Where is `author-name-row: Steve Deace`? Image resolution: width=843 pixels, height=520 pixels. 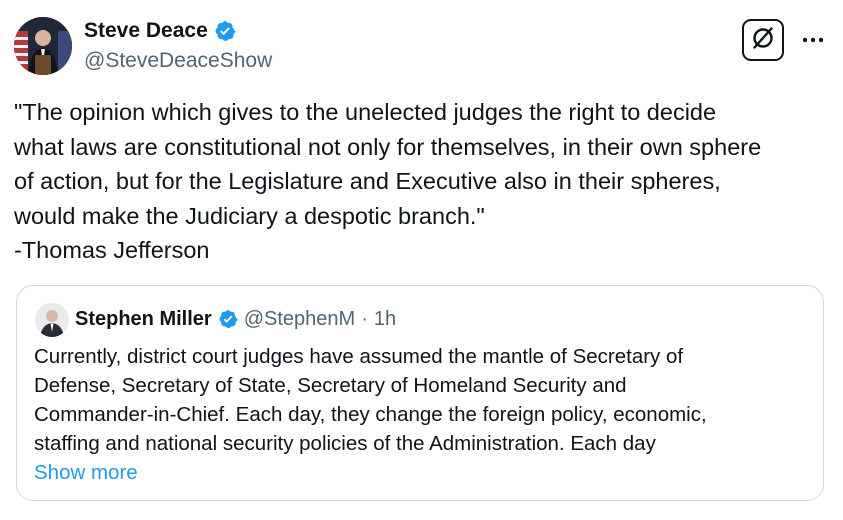 author-name-row: Steve Deace is located at coordinates (160, 31).